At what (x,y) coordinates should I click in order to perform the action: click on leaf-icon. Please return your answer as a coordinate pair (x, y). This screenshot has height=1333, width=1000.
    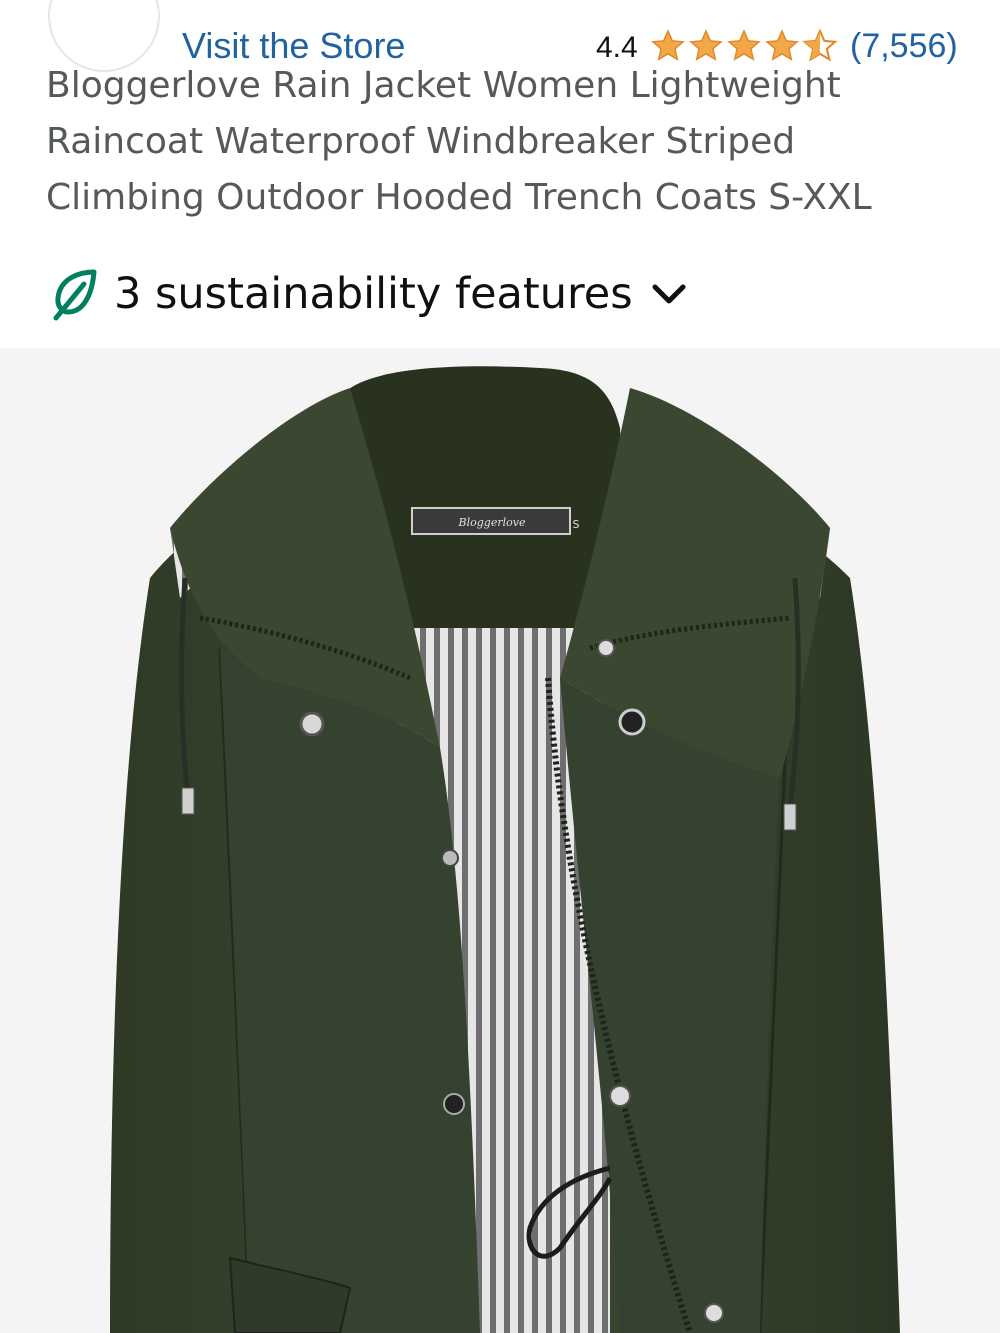
    Looking at the image, I should click on (75, 295).